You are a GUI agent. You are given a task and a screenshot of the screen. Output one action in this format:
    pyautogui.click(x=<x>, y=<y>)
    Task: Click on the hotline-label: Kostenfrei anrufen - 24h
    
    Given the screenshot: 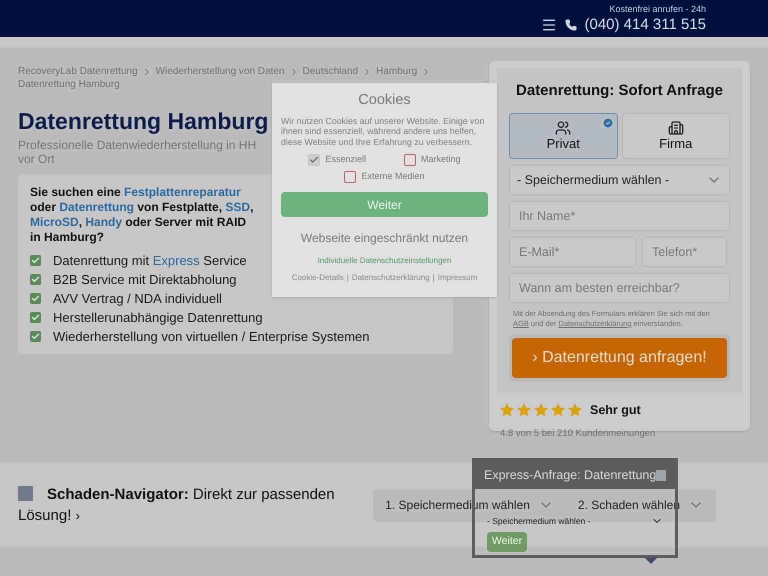 What is the action you would take?
    pyautogui.click(x=657, y=9)
    